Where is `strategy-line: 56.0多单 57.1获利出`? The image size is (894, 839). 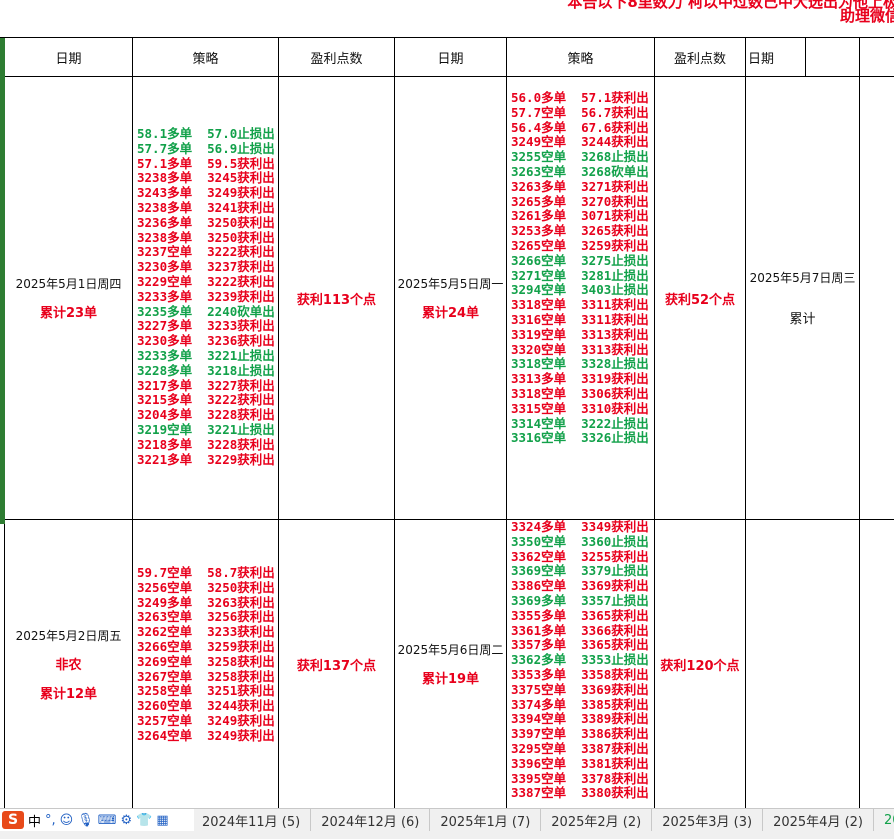
strategy-line: 56.0多单 57.1获利出 is located at coordinates (580, 98).